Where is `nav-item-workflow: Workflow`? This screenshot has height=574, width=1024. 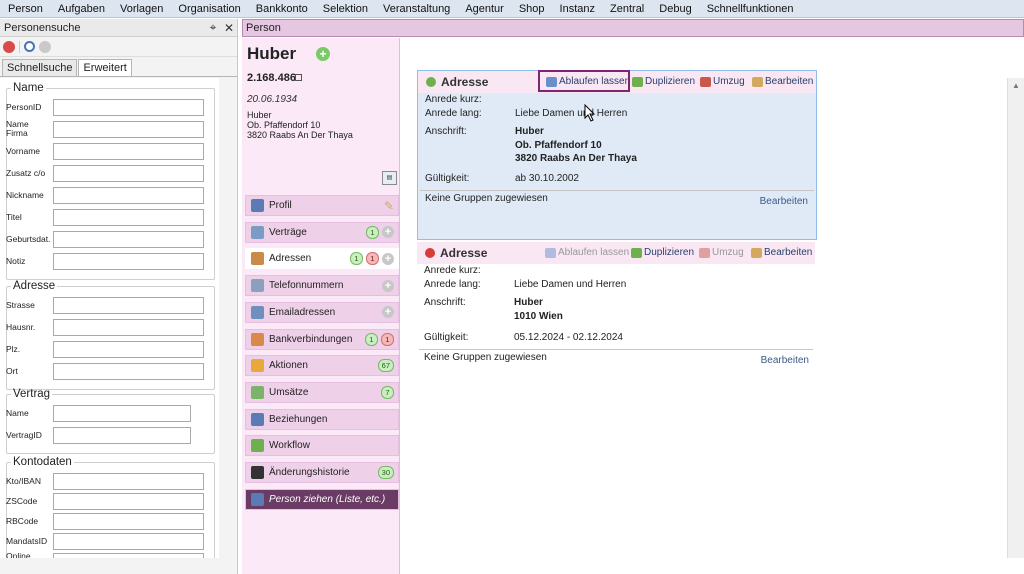
nav-item-workflow: Workflow is located at coordinates (322, 446).